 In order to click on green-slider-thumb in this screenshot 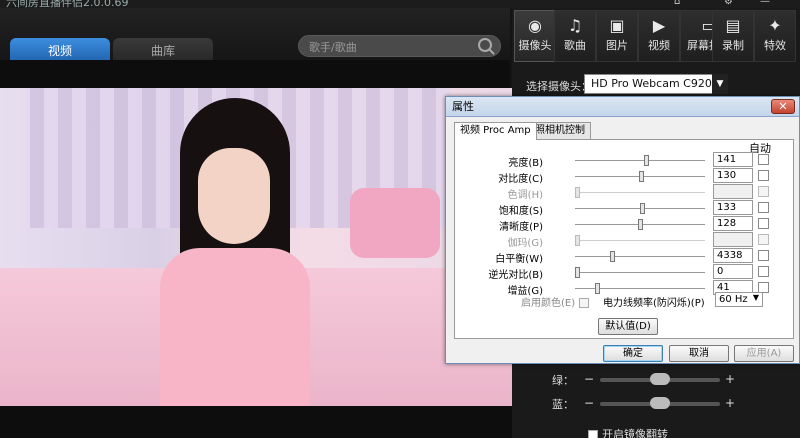, I will do `click(660, 379)`.